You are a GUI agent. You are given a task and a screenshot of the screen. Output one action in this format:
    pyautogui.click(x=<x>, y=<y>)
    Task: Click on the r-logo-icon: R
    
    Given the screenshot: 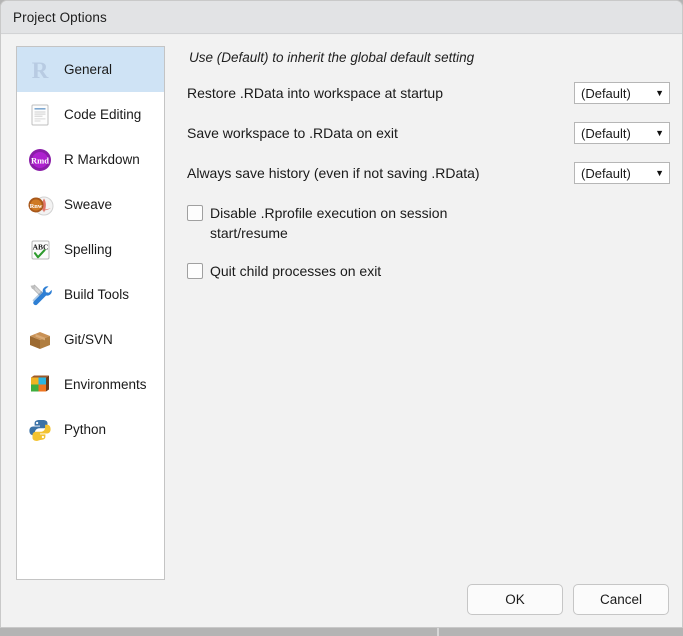 What is the action you would take?
    pyautogui.click(x=40, y=70)
    